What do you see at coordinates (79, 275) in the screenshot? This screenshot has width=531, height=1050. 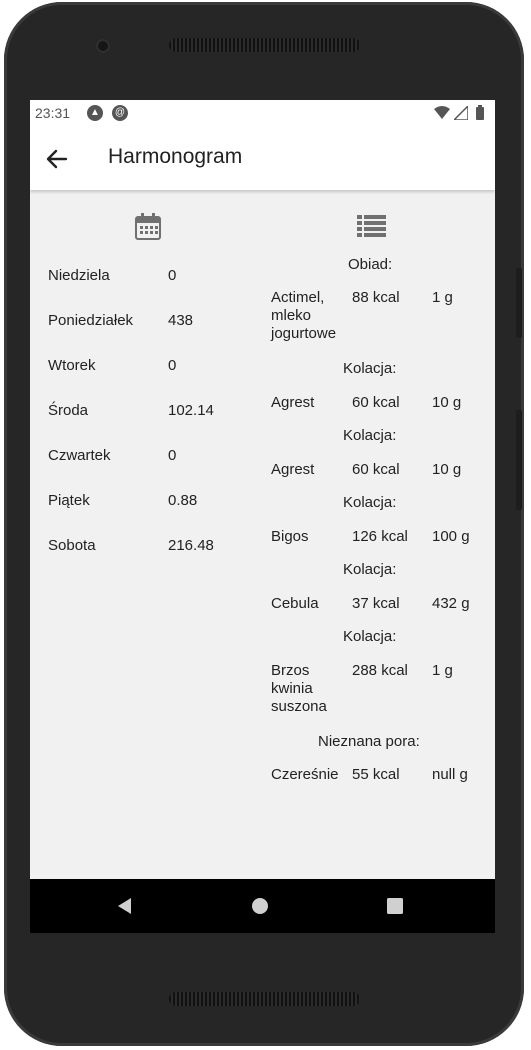 I see `day-label: Niedziela` at bounding box center [79, 275].